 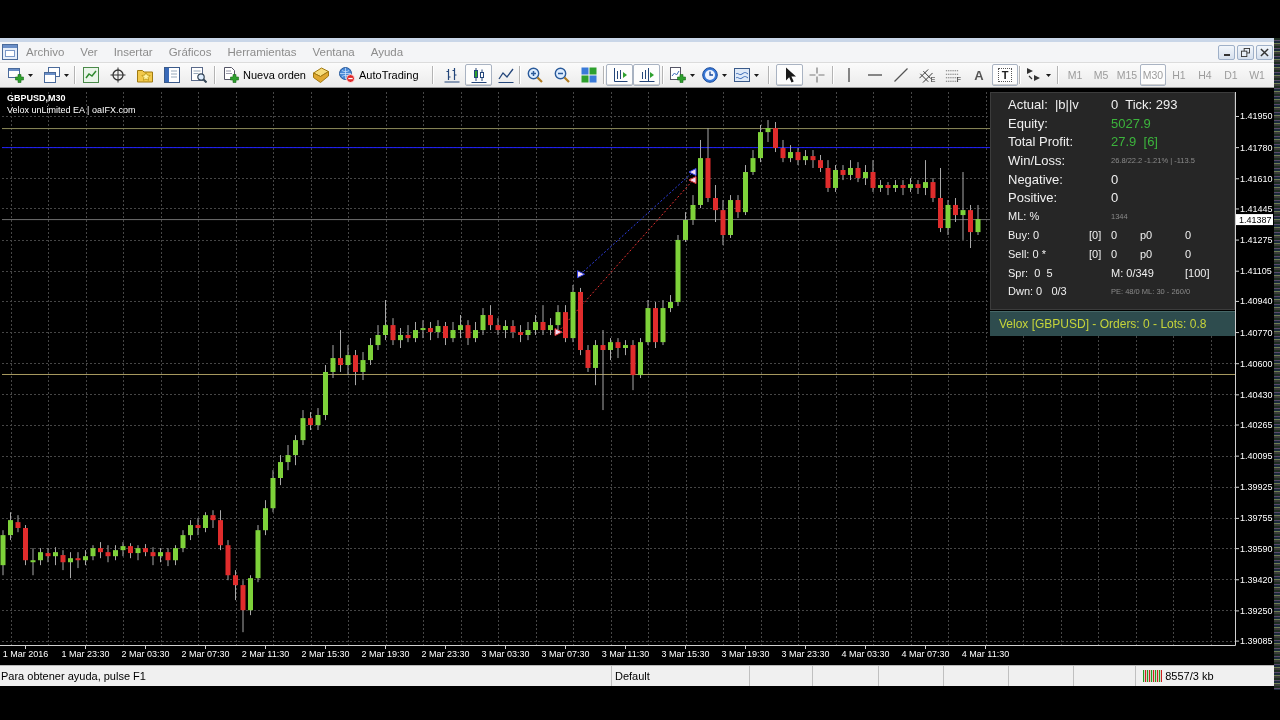 I want to click on period-button: M1, so click(x=1075, y=75).